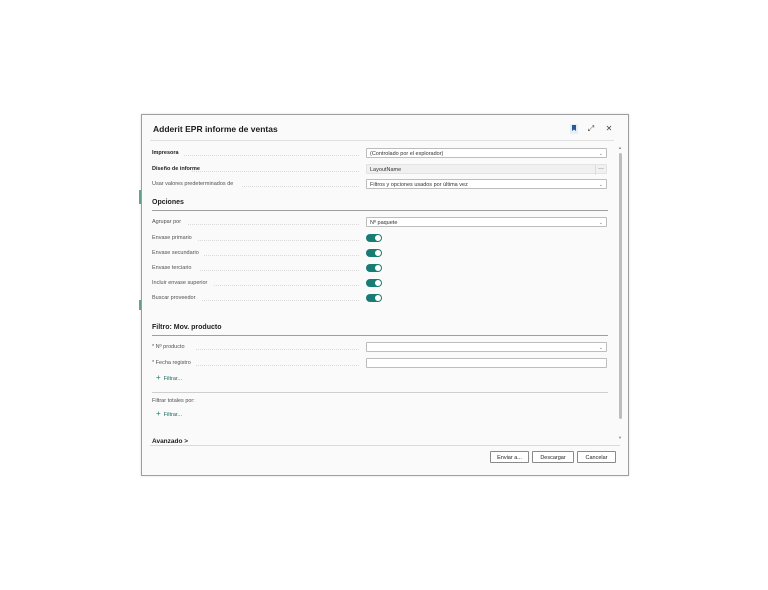  What do you see at coordinates (170, 441) in the screenshot?
I see `advanced-link: Avanzado >` at bounding box center [170, 441].